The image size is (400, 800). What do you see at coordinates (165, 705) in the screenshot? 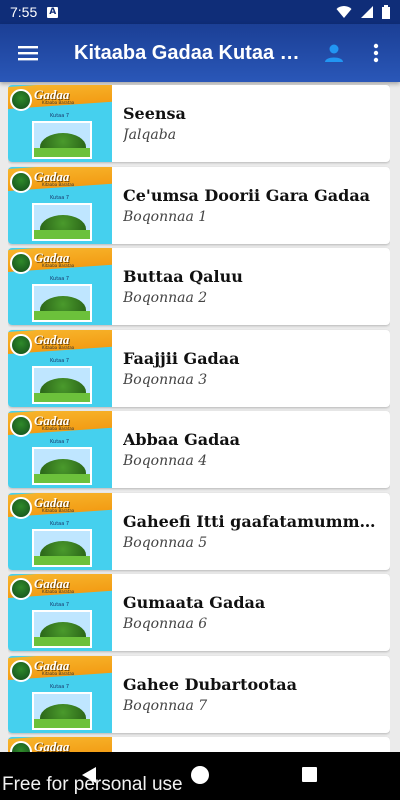
I see `chapter-subtitle: Boqonnaa 7` at bounding box center [165, 705].